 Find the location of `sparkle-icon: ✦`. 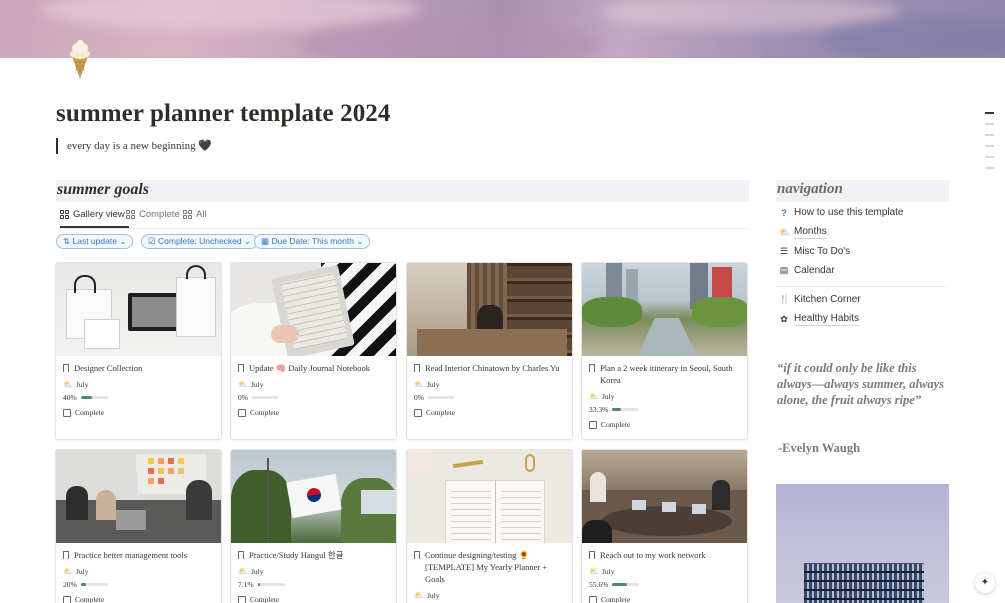

sparkle-icon: ✦ is located at coordinates (985, 582).